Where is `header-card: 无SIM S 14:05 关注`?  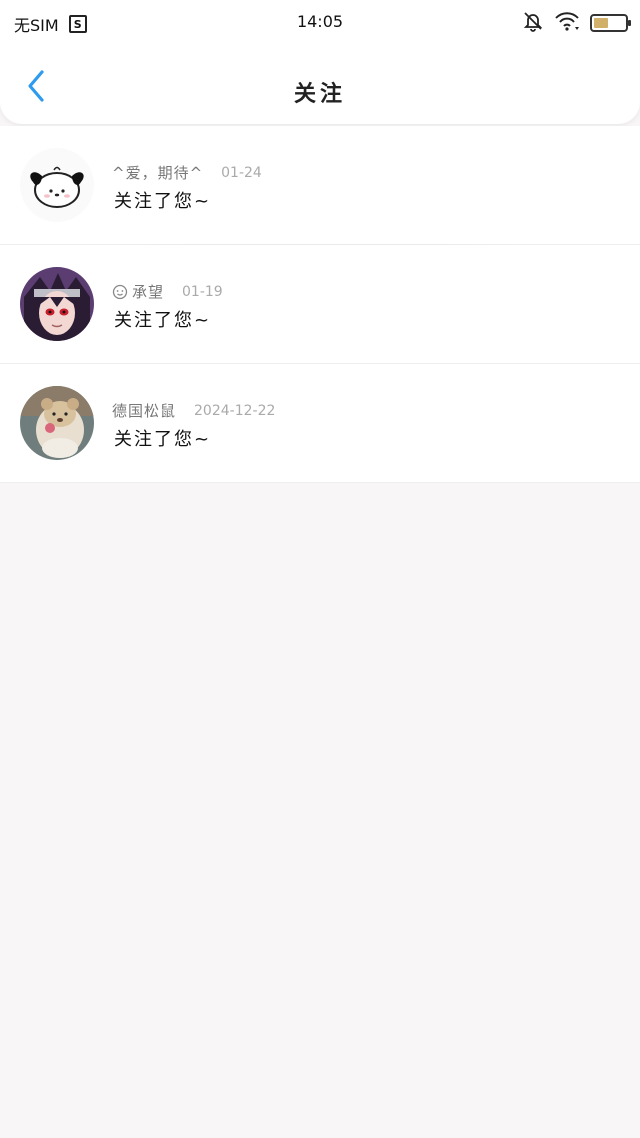 header-card: 无SIM S 14:05 关注 is located at coordinates (320, 62).